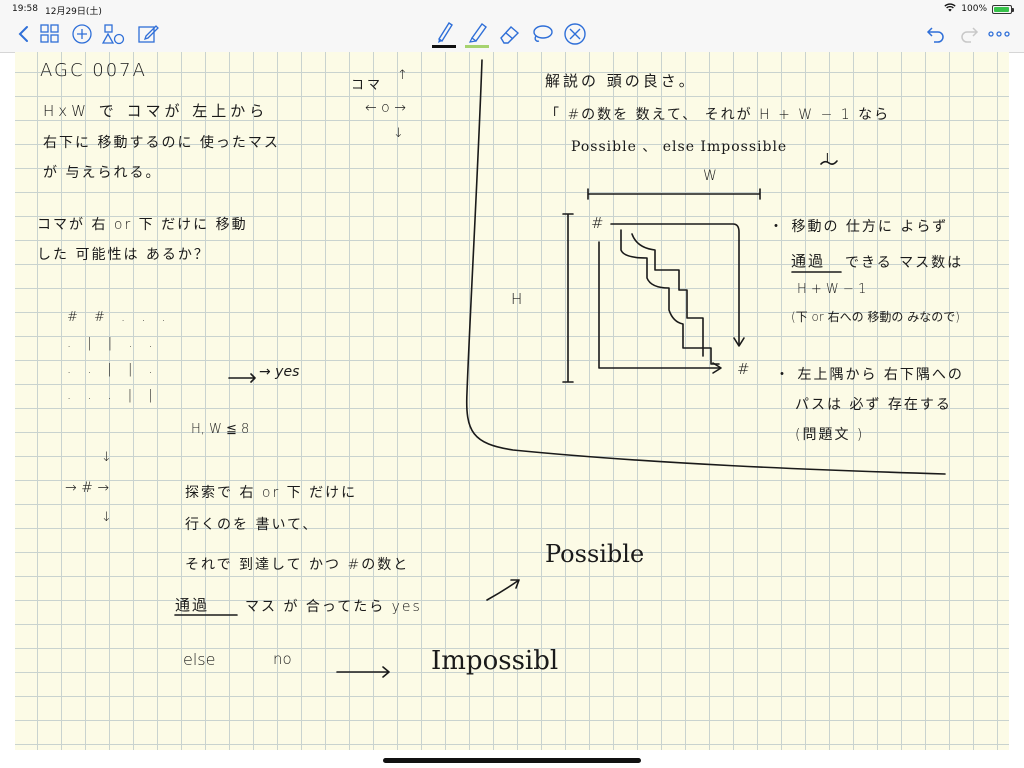  Describe the element at coordinates (568, 298) in the screenshot. I see `h-dimension-line` at that location.